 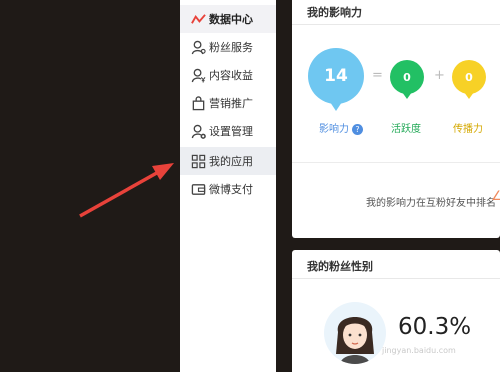 I want to click on sidebar-item-my-apps: 我的应用, so click(x=228, y=161).